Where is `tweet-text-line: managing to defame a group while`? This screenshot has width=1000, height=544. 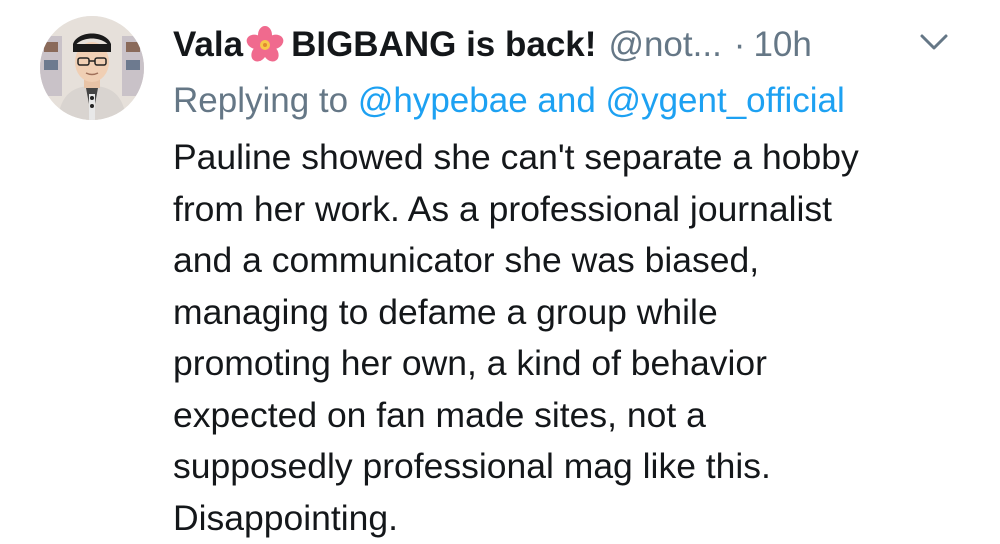 tweet-text-line: managing to defame a group while is located at coordinates (445, 311).